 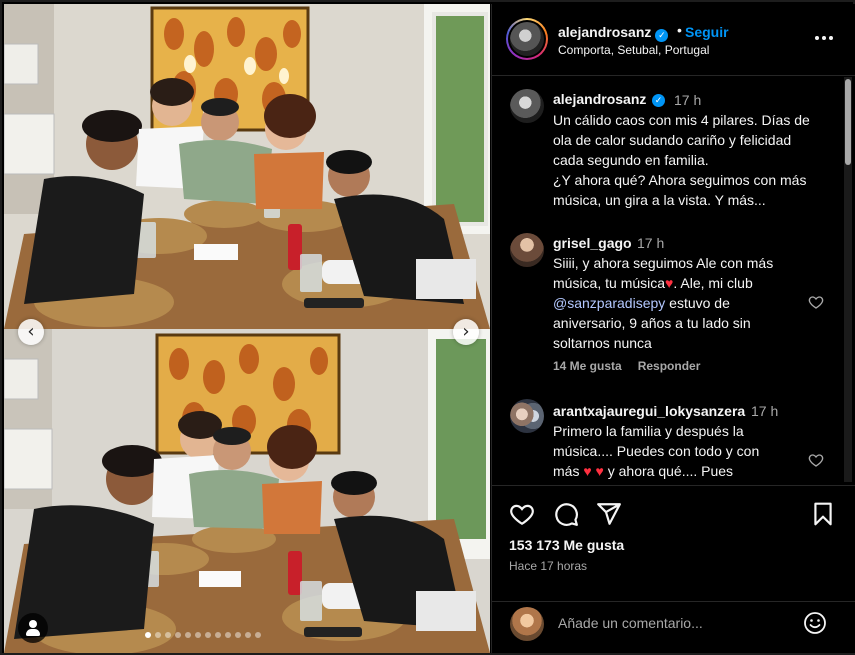 I want to click on follow-button: Seguir, so click(x=707, y=32).